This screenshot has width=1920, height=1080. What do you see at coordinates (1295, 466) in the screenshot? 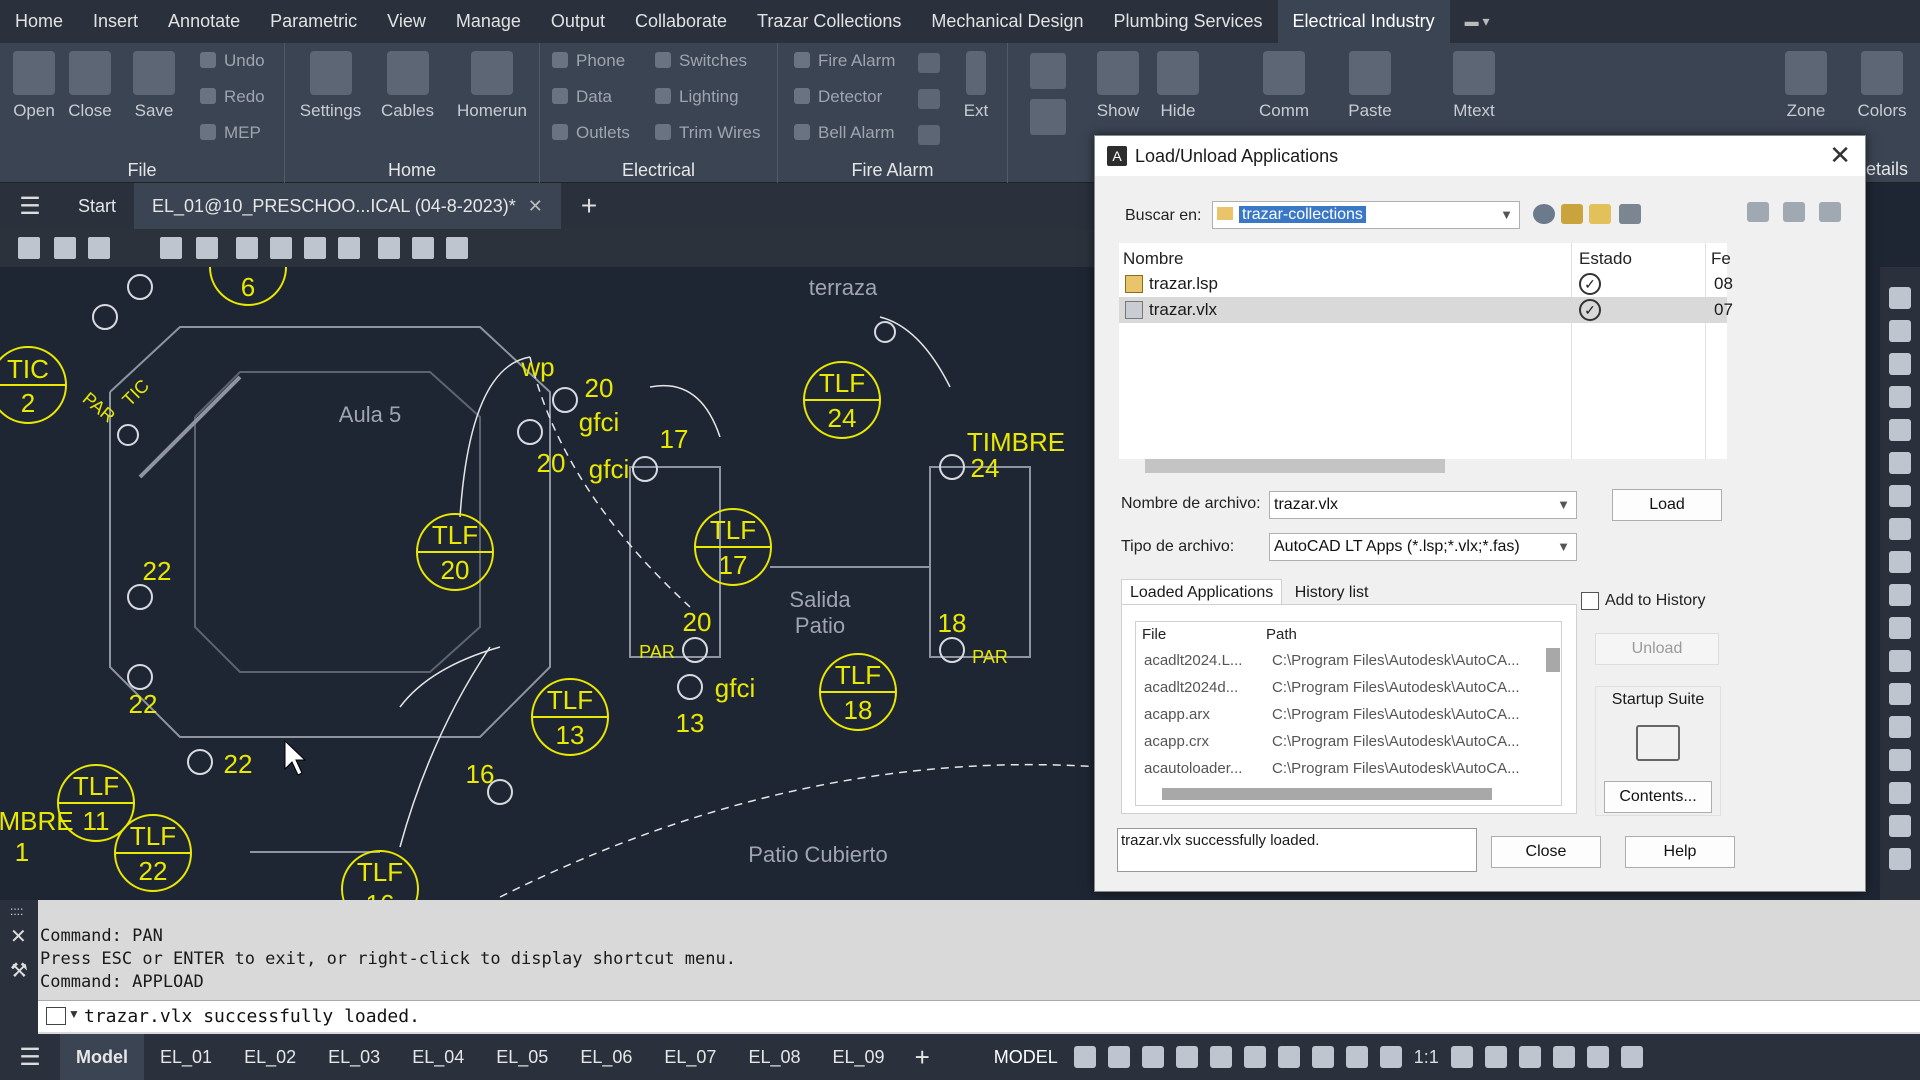
I see `file-list-scrollbar` at bounding box center [1295, 466].